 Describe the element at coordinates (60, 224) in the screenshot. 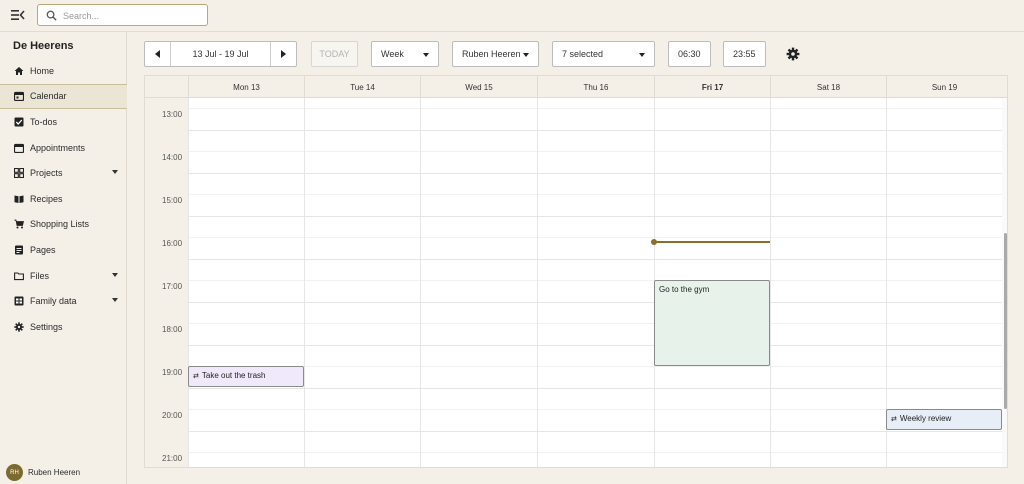

I see `sidebar-item-label: Shopping Lists` at that location.